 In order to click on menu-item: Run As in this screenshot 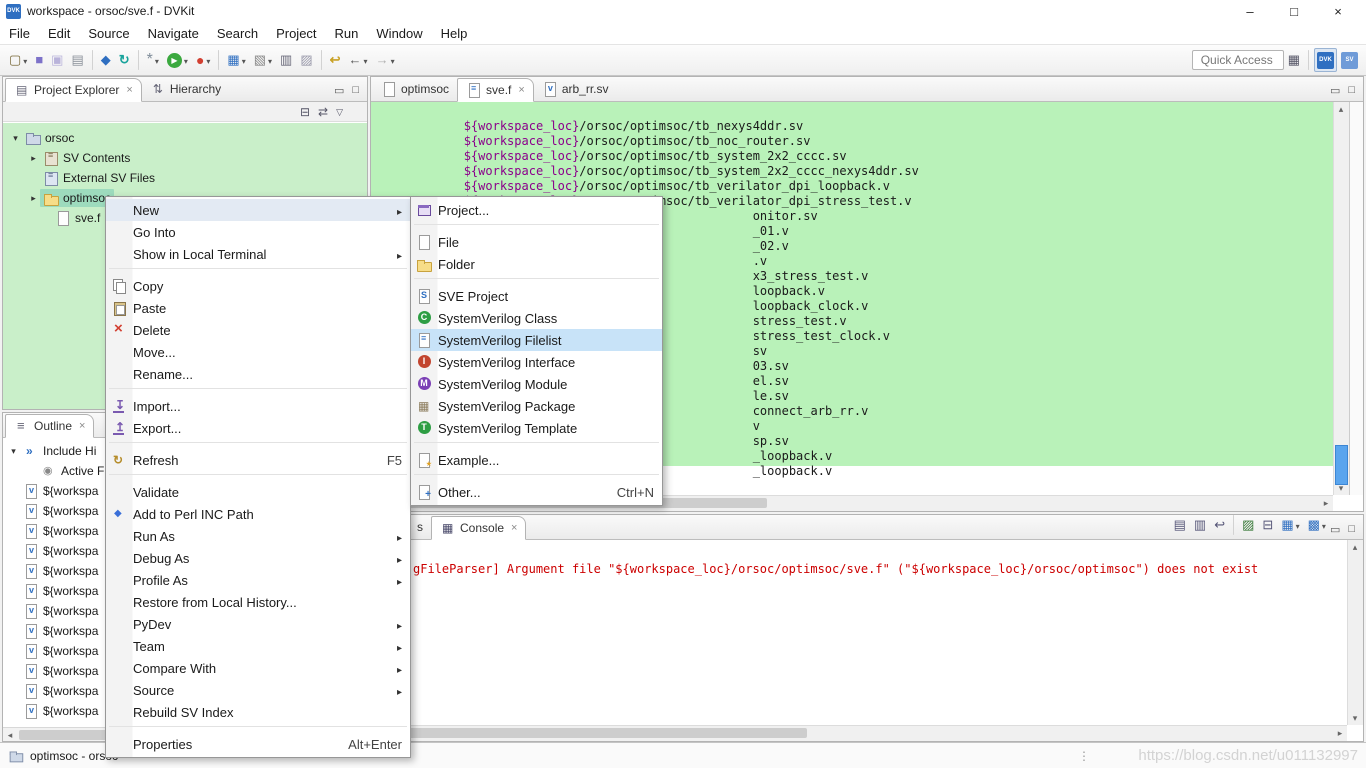, I will do `click(258, 536)`.